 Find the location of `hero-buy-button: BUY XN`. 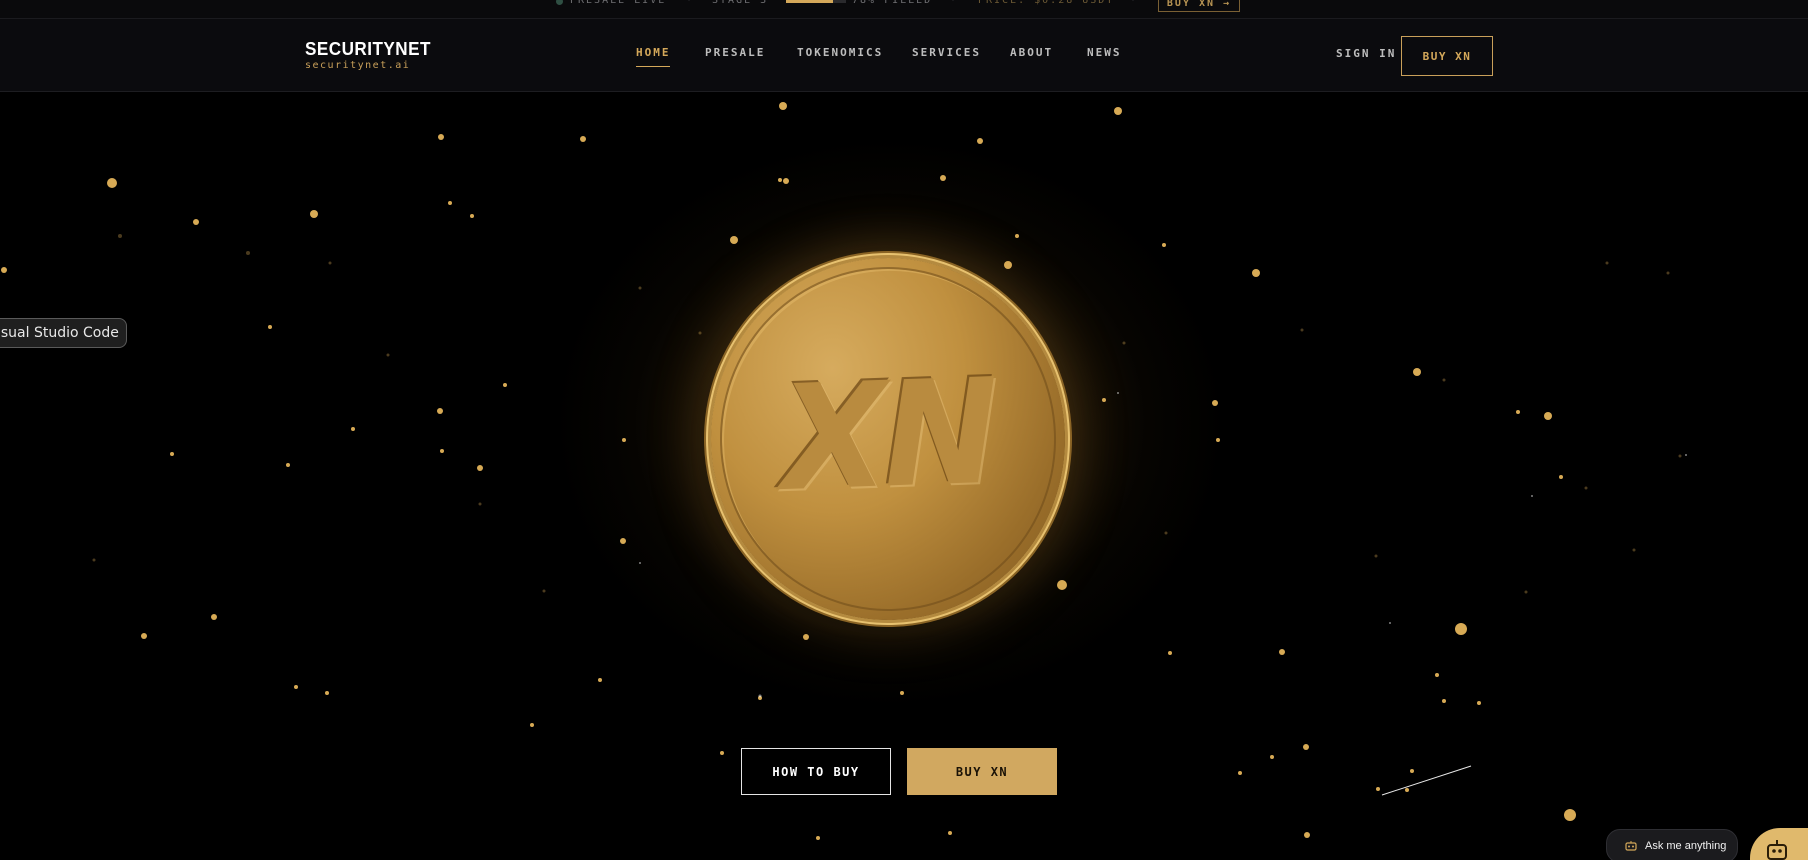

hero-buy-button: BUY XN is located at coordinates (982, 771).